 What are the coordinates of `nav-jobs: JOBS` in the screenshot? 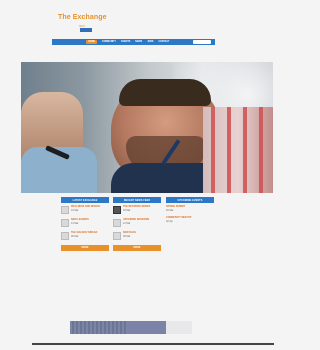 It's located at (150, 42).